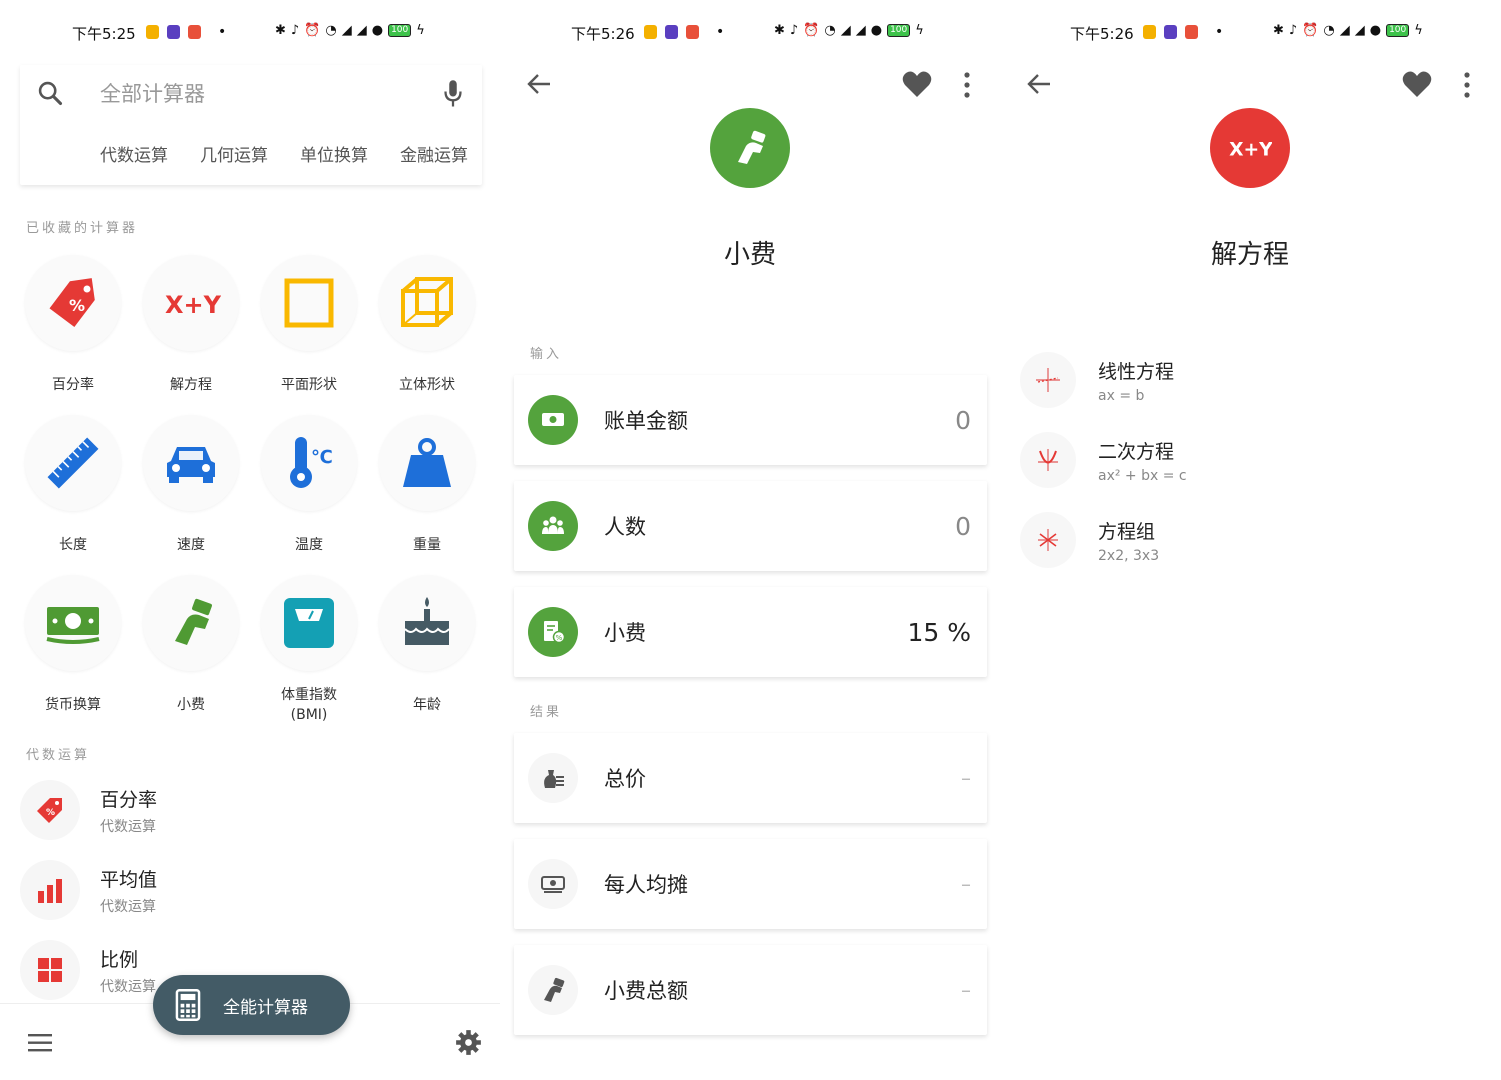 This screenshot has height=1080, width=1501. What do you see at coordinates (1250, 380) in the screenshot?
I see `list-item-linear-equation: 线性方程 ax = b` at bounding box center [1250, 380].